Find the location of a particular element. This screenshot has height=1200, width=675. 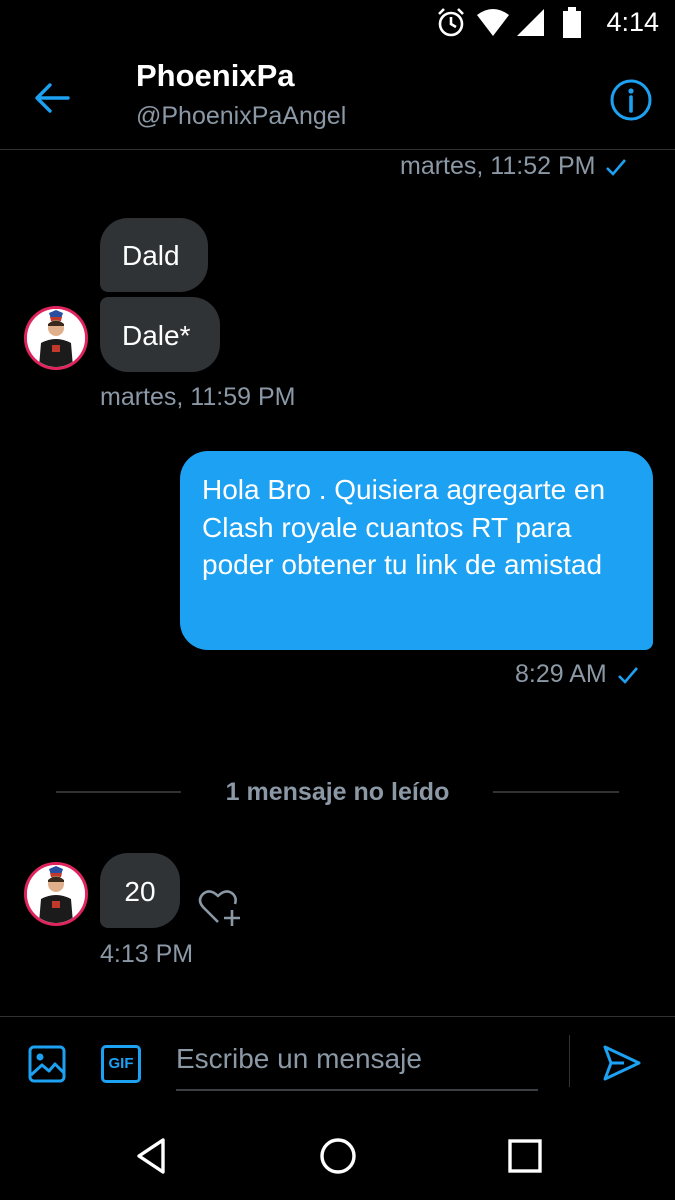

contact-handle: @PhoenixPaAngel is located at coordinates (241, 116).